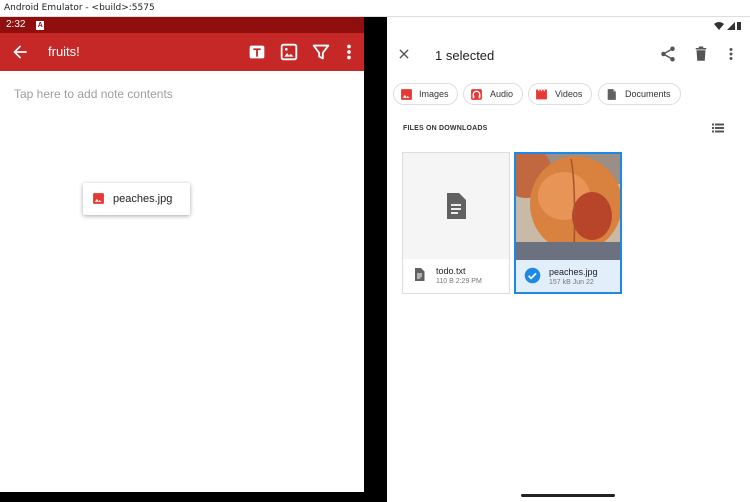  What do you see at coordinates (404, 54) in the screenshot?
I see `close-icon` at bounding box center [404, 54].